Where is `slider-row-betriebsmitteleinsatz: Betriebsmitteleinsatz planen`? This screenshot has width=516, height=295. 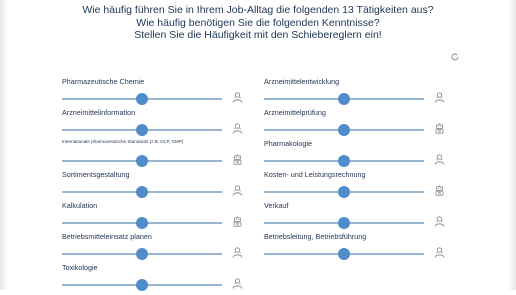 slider-row-betriebsmitteleinsatz: Betriebsmitteleinsatz planen is located at coordinates (154, 248).